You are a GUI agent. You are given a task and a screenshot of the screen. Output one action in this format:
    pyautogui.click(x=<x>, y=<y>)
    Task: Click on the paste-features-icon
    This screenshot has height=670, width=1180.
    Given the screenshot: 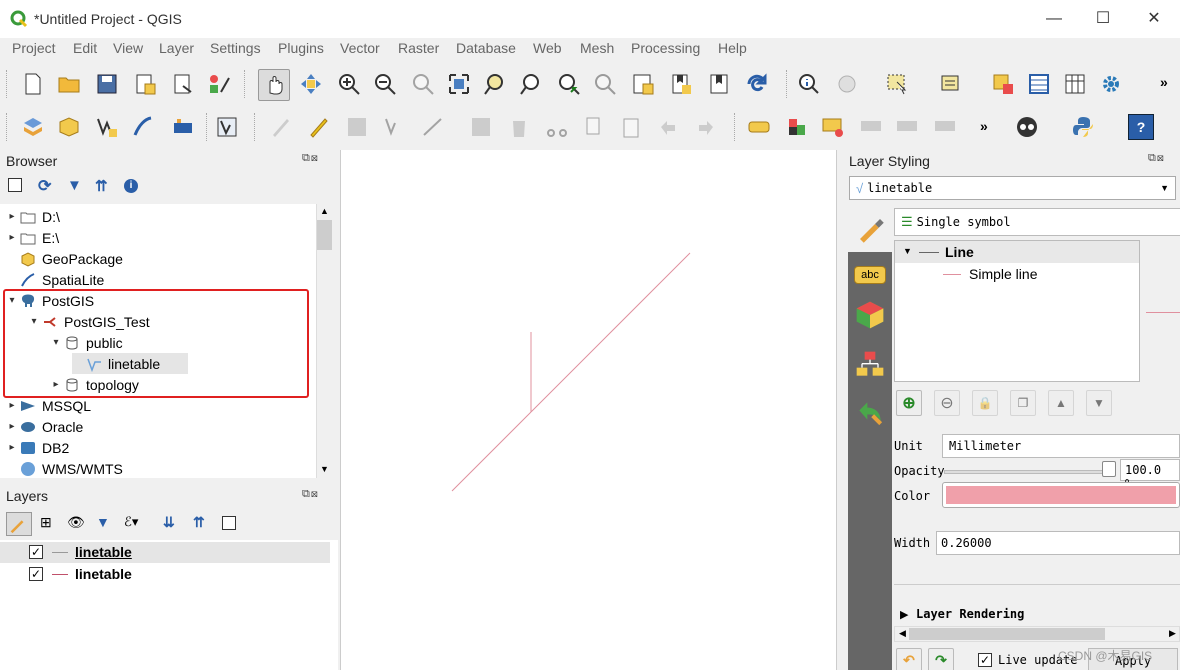 What is the action you would take?
    pyautogui.click(x=631, y=127)
    